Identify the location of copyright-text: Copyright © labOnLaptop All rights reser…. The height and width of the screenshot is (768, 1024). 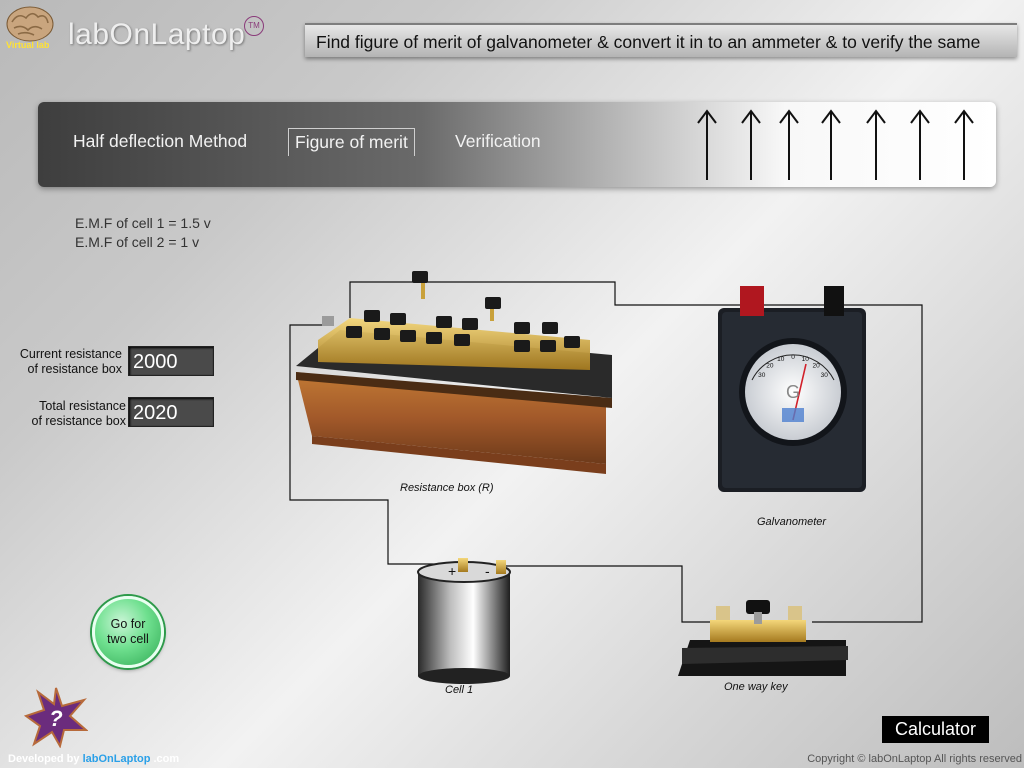
(914, 759).